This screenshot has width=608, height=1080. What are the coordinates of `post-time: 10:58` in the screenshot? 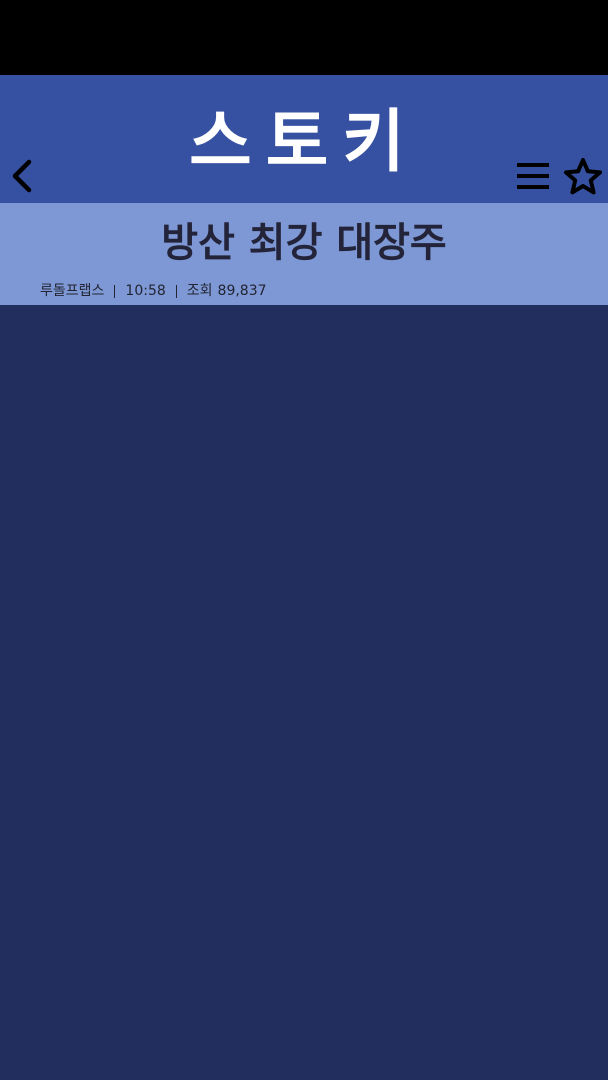 It's located at (145, 291).